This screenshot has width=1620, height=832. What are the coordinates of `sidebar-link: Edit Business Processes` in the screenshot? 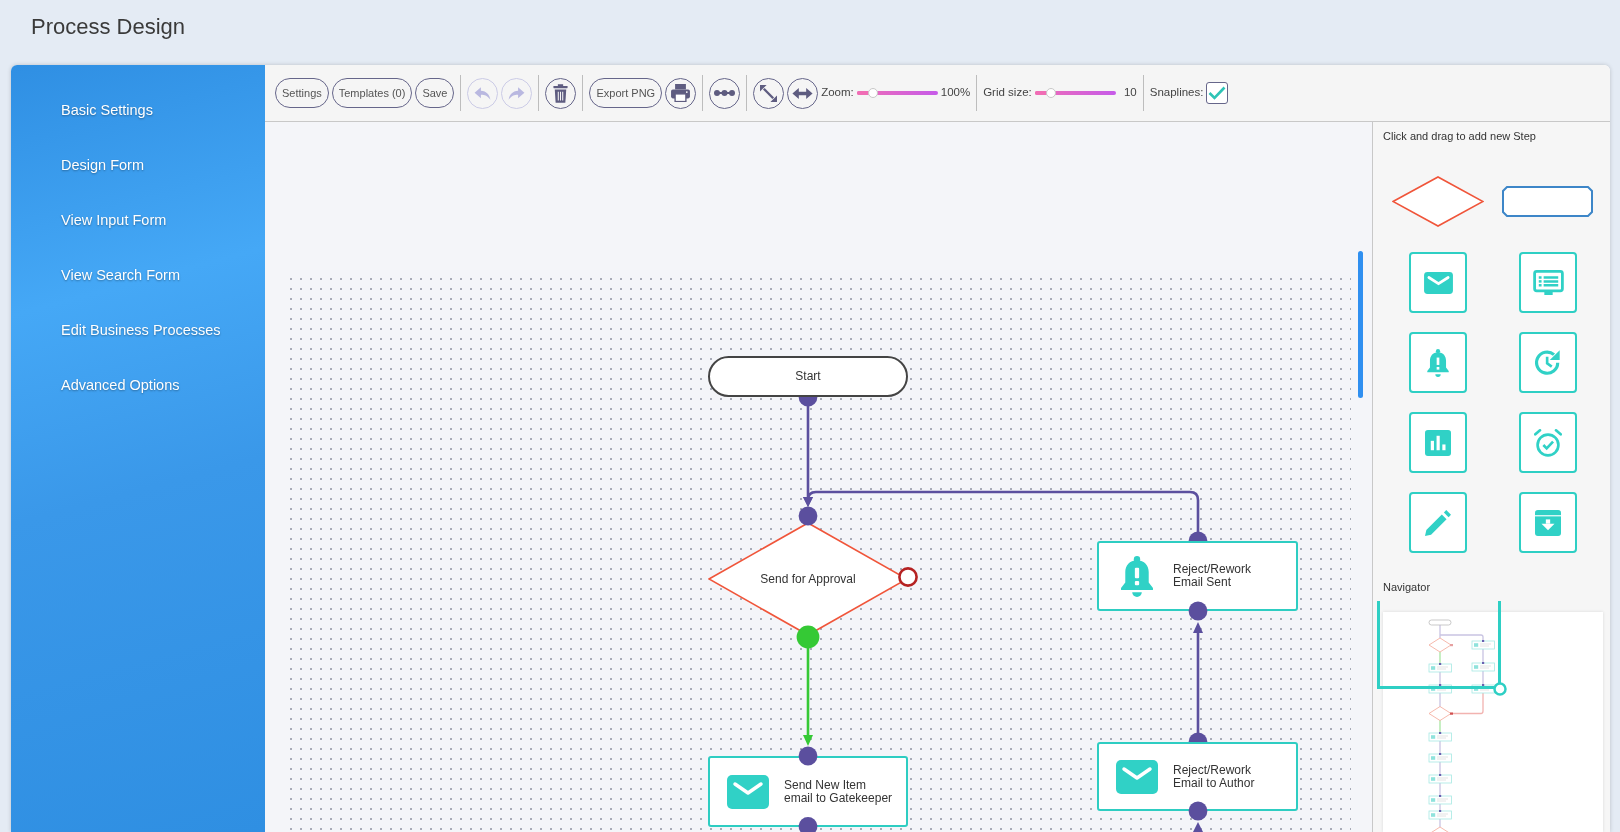 It's located at (141, 329).